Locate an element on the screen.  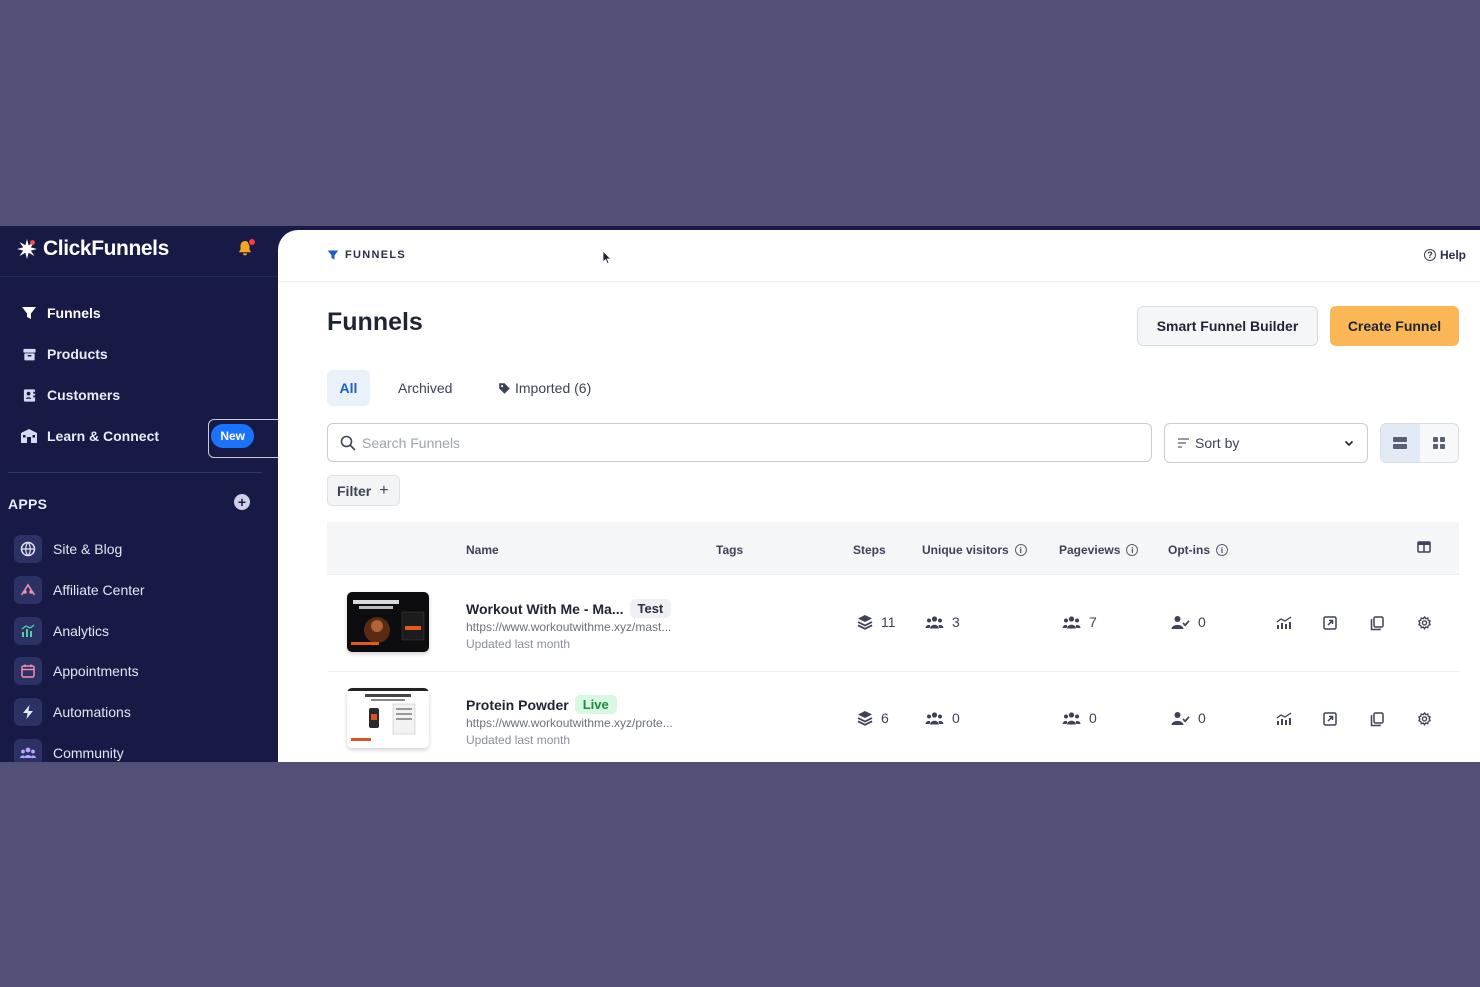
column-label: Name is located at coordinates (482, 550).